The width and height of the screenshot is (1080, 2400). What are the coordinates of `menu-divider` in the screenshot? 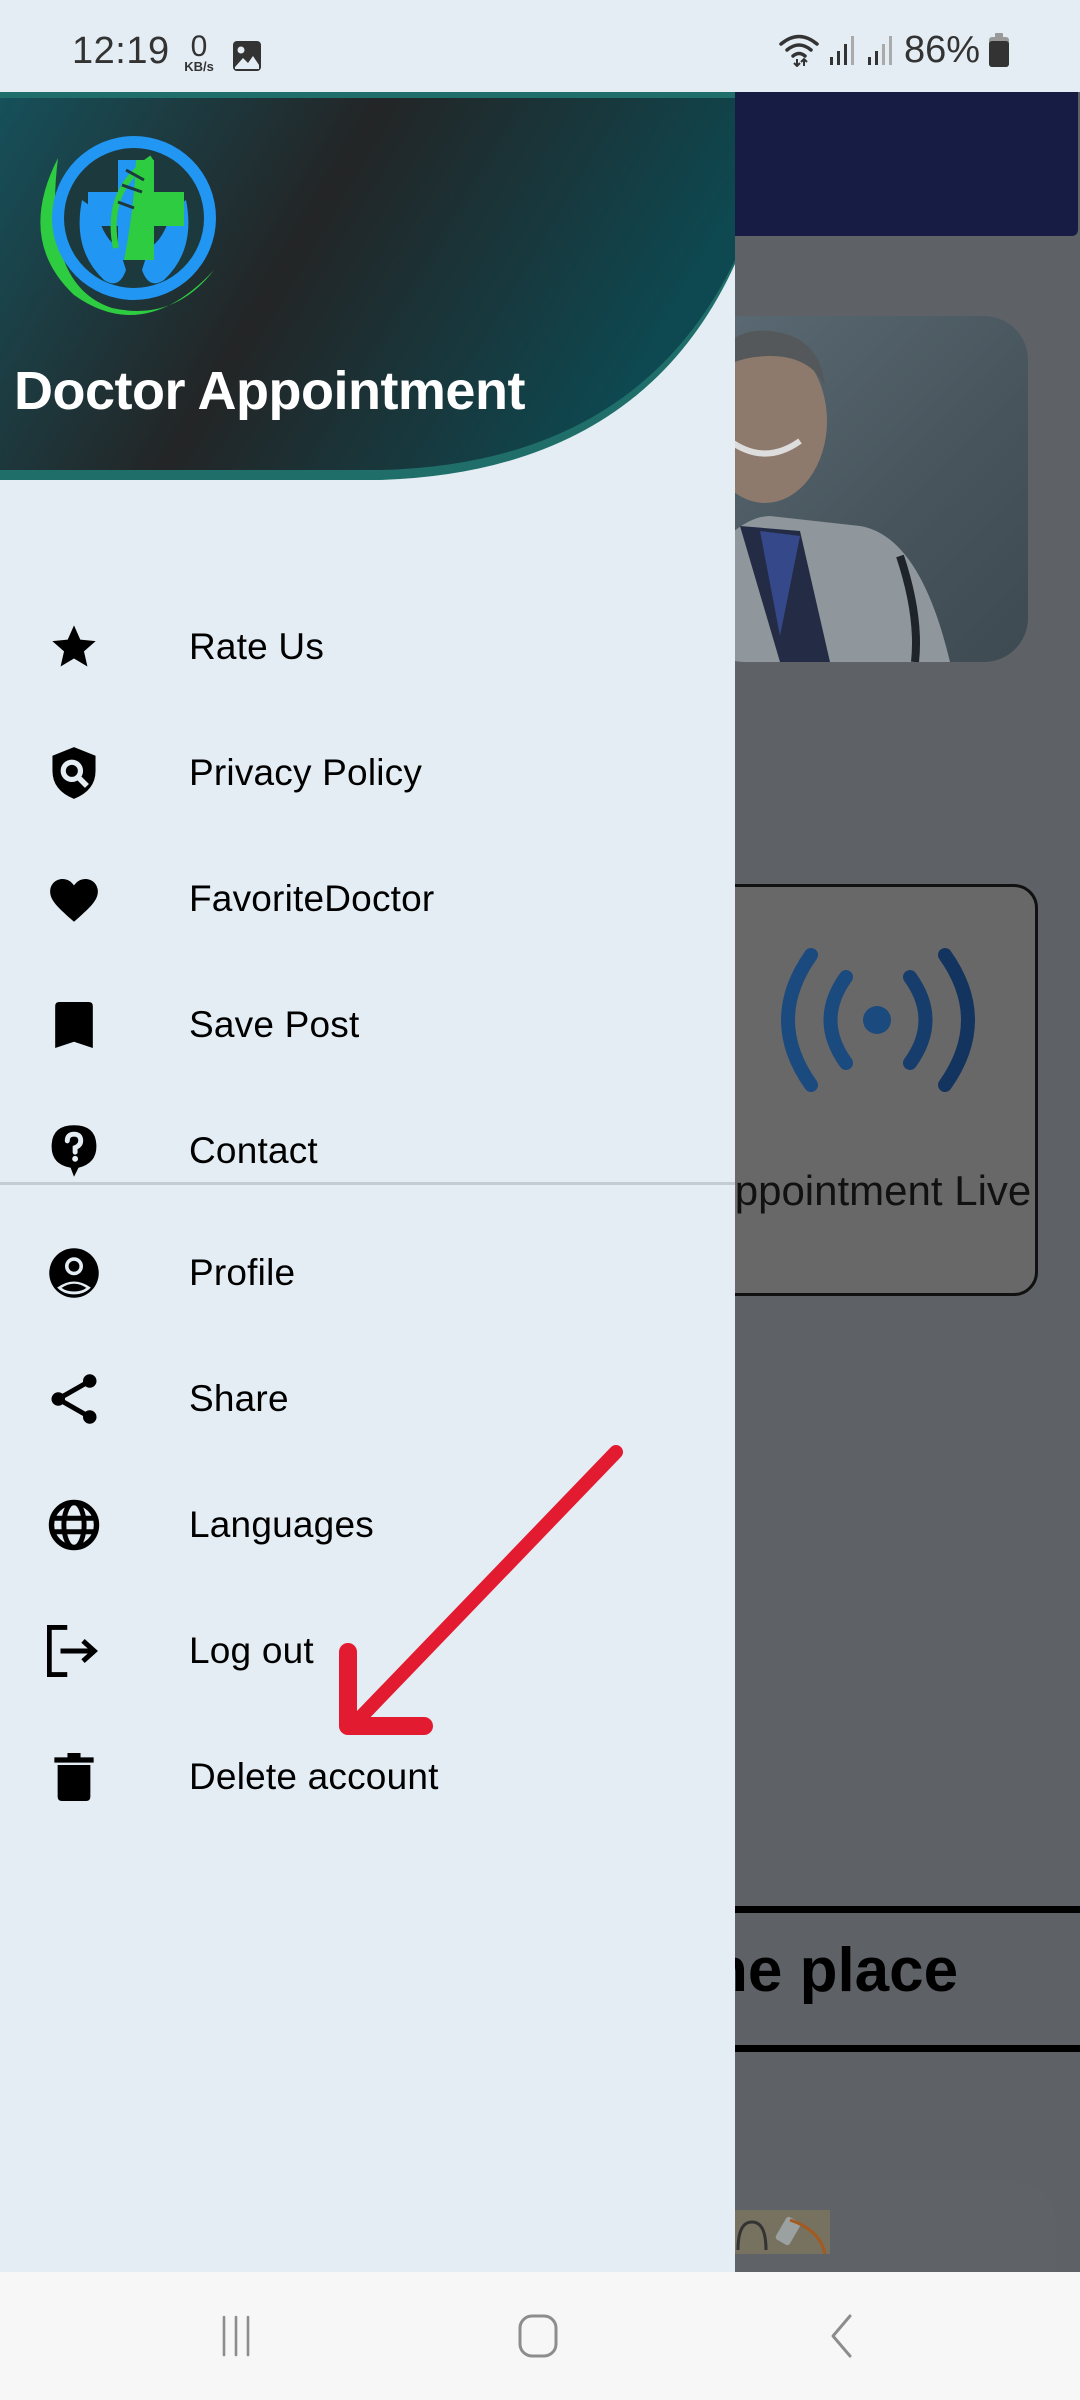 It's located at (367, 1183).